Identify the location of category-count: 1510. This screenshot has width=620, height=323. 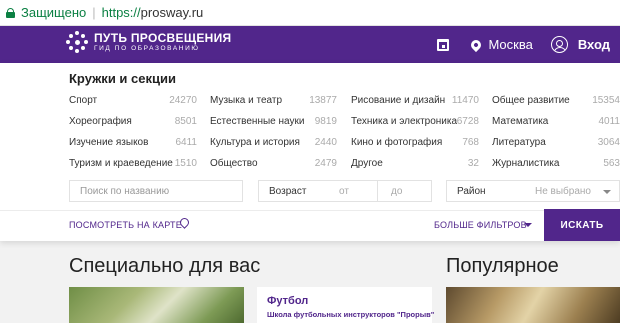
(185, 163).